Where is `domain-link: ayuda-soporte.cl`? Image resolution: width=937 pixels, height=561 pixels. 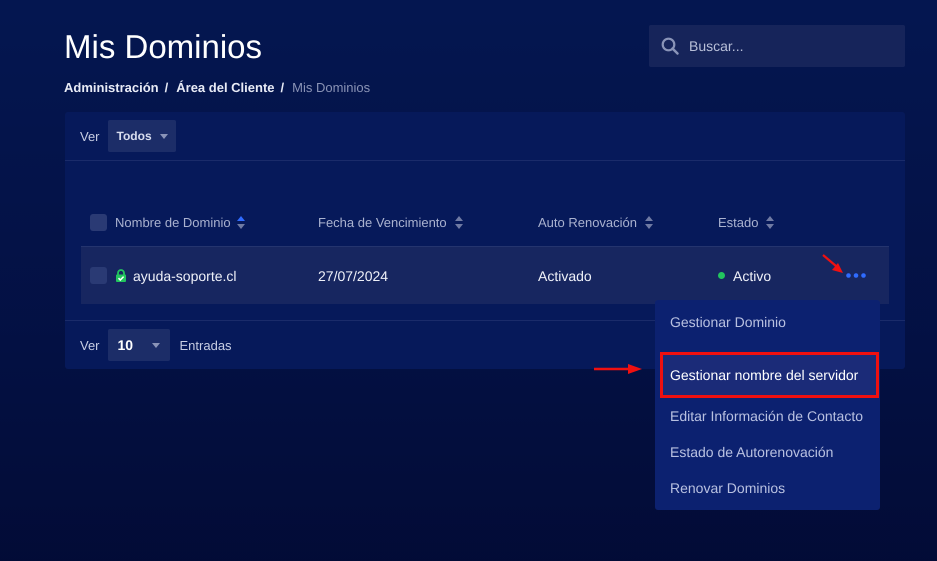
domain-link: ayuda-soporte.cl is located at coordinates (185, 276).